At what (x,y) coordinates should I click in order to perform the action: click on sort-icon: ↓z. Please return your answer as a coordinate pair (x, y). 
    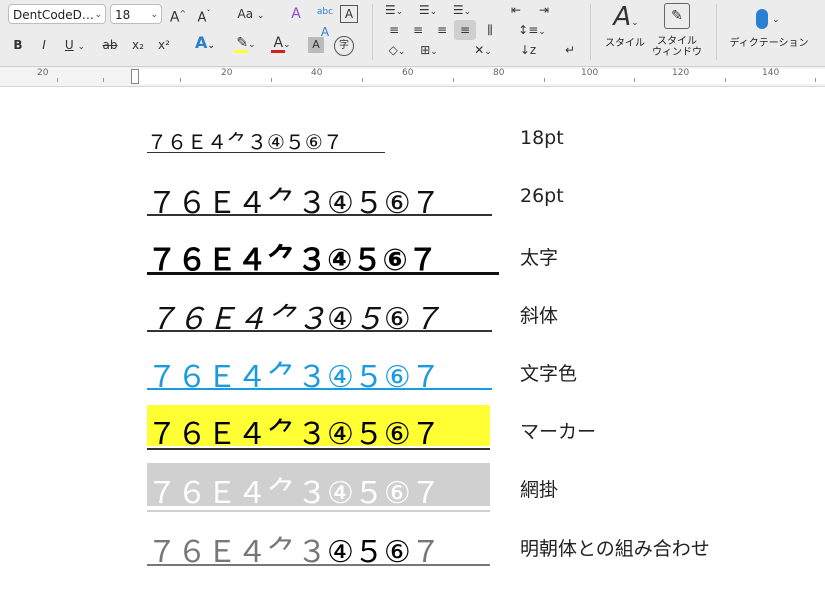
    Looking at the image, I should click on (528, 50).